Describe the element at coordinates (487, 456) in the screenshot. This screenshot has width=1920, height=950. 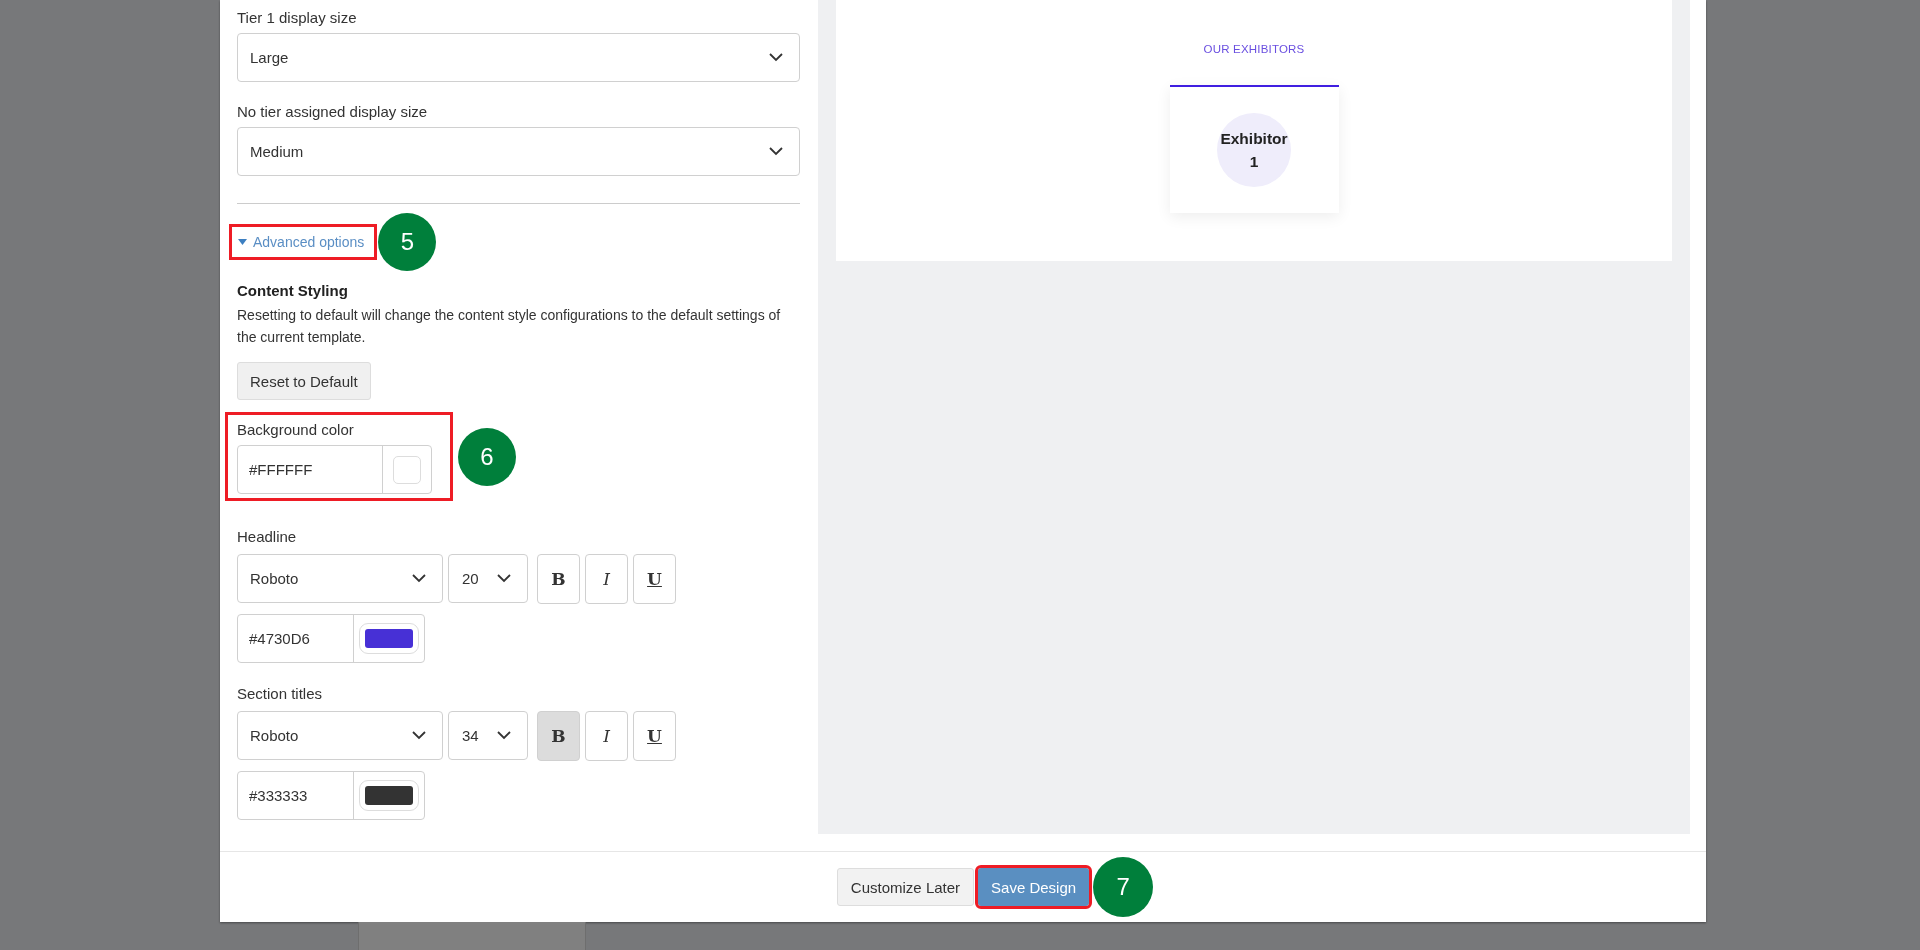
I see `step-number-badge: 6` at that location.